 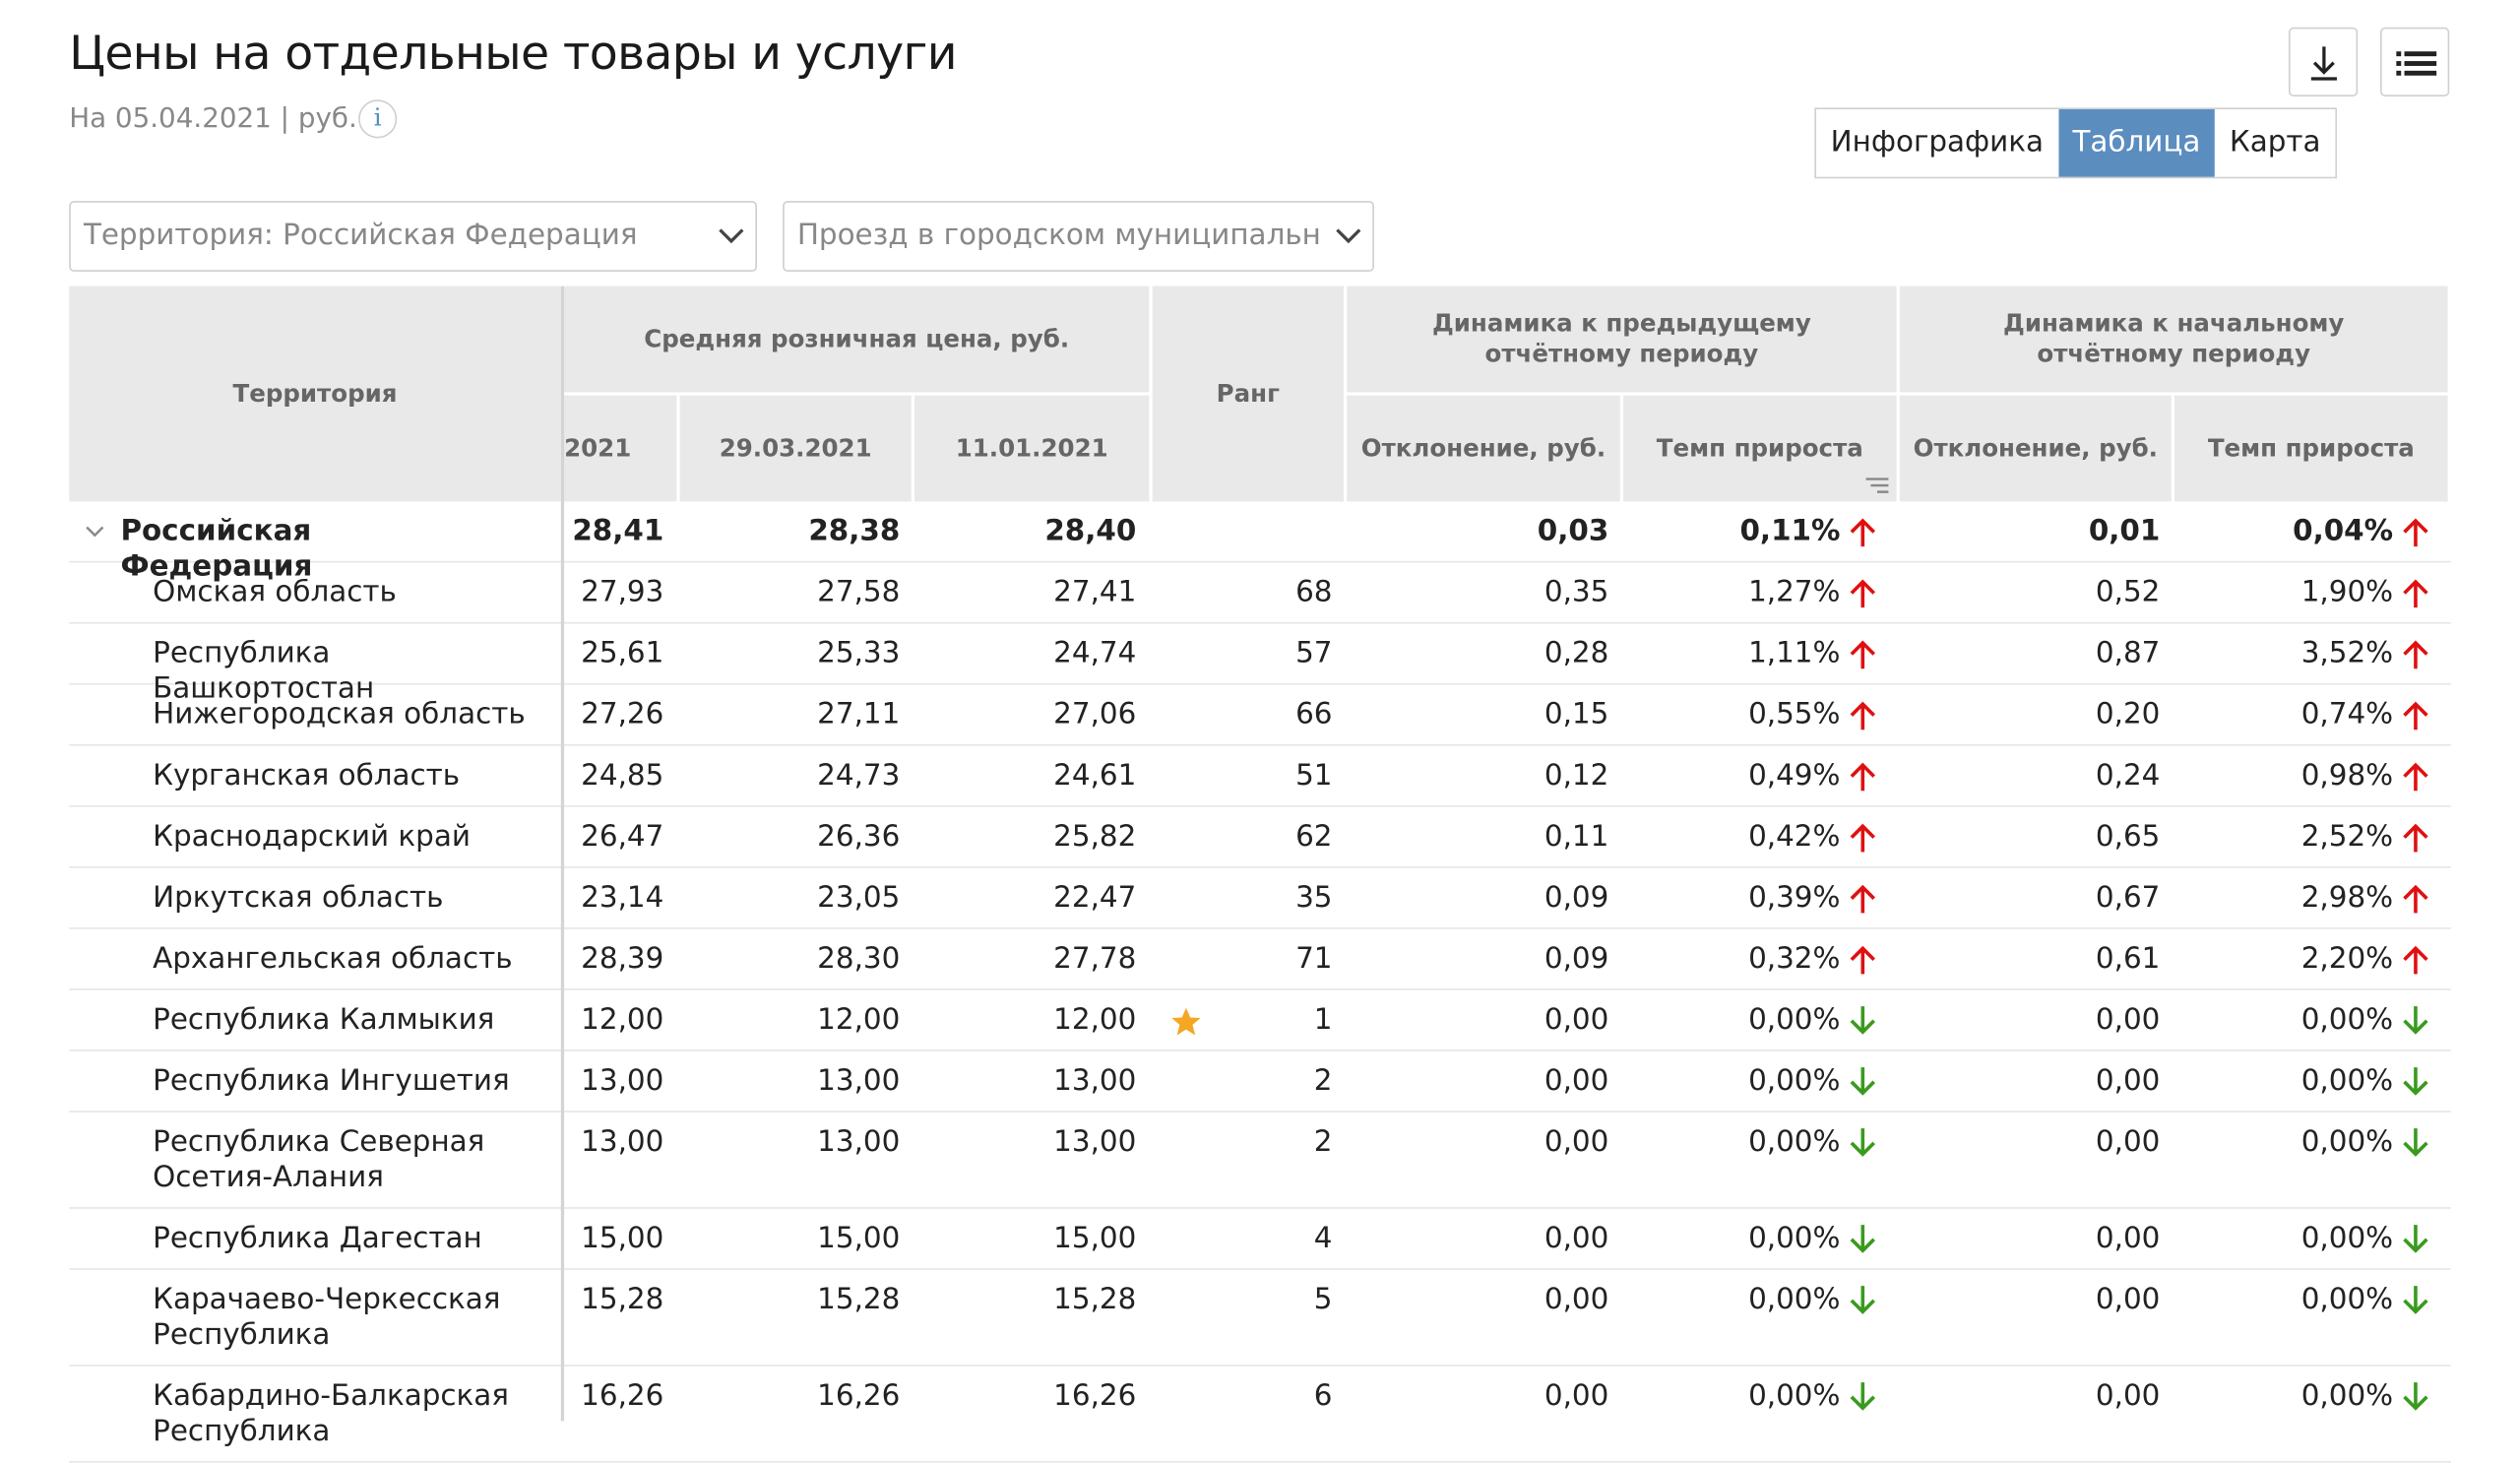 I want to click on cell-p1: 28,39, so click(x=622, y=959).